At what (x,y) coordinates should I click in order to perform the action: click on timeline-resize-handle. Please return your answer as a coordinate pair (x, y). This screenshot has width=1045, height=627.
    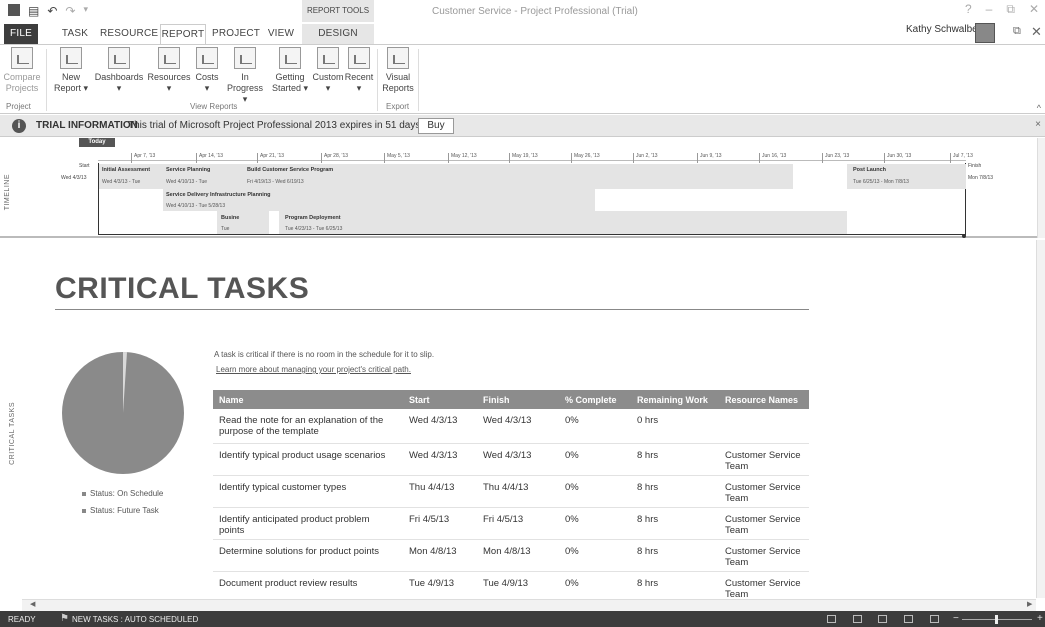
    Looking at the image, I should click on (964, 236).